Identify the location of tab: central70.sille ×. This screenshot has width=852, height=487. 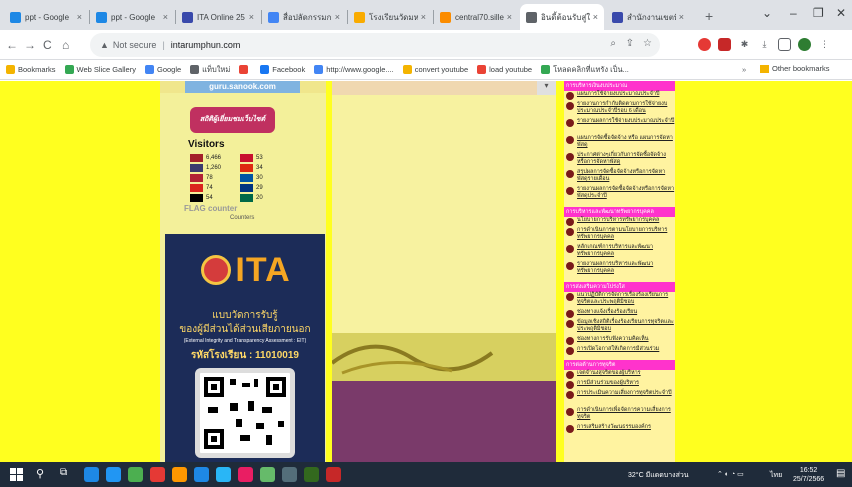
(476, 17).